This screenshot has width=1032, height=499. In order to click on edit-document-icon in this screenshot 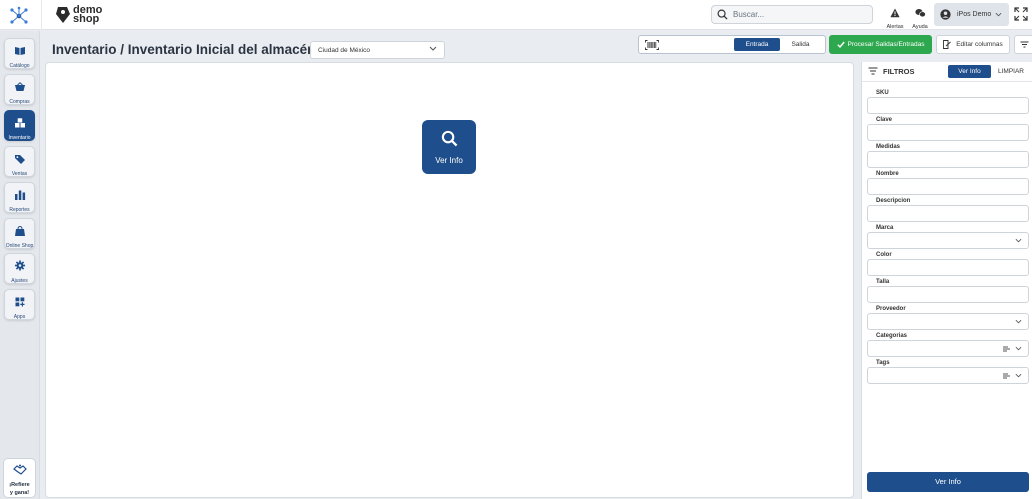, I will do `click(947, 44)`.